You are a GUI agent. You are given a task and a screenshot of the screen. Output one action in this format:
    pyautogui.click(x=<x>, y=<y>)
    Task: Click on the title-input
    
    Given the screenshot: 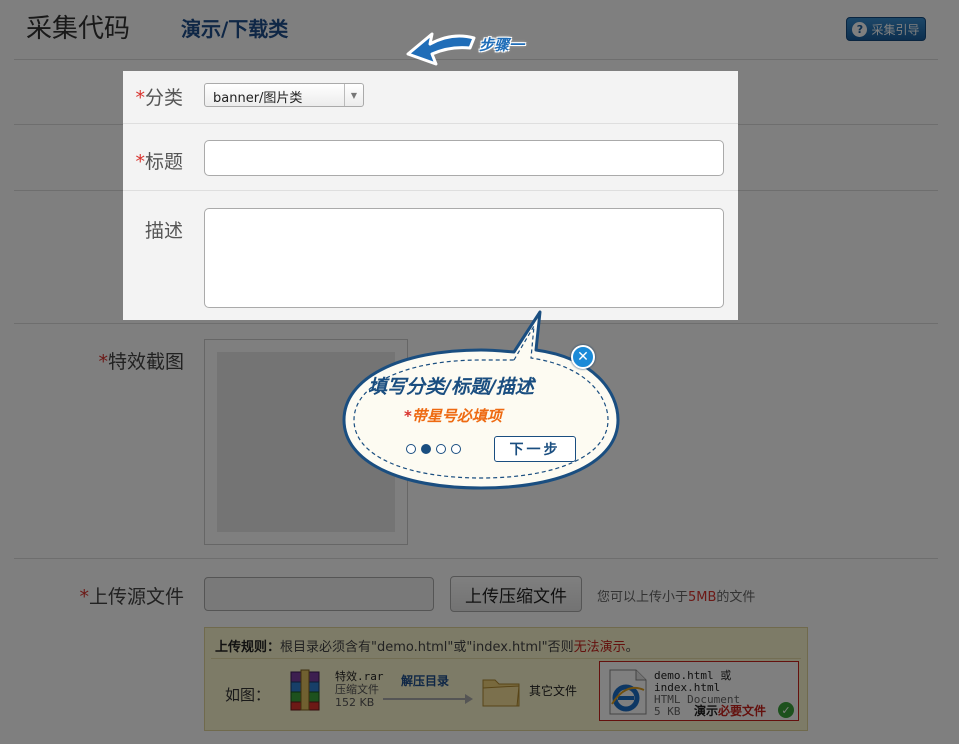 What is the action you would take?
    pyautogui.click(x=464, y=158)
    